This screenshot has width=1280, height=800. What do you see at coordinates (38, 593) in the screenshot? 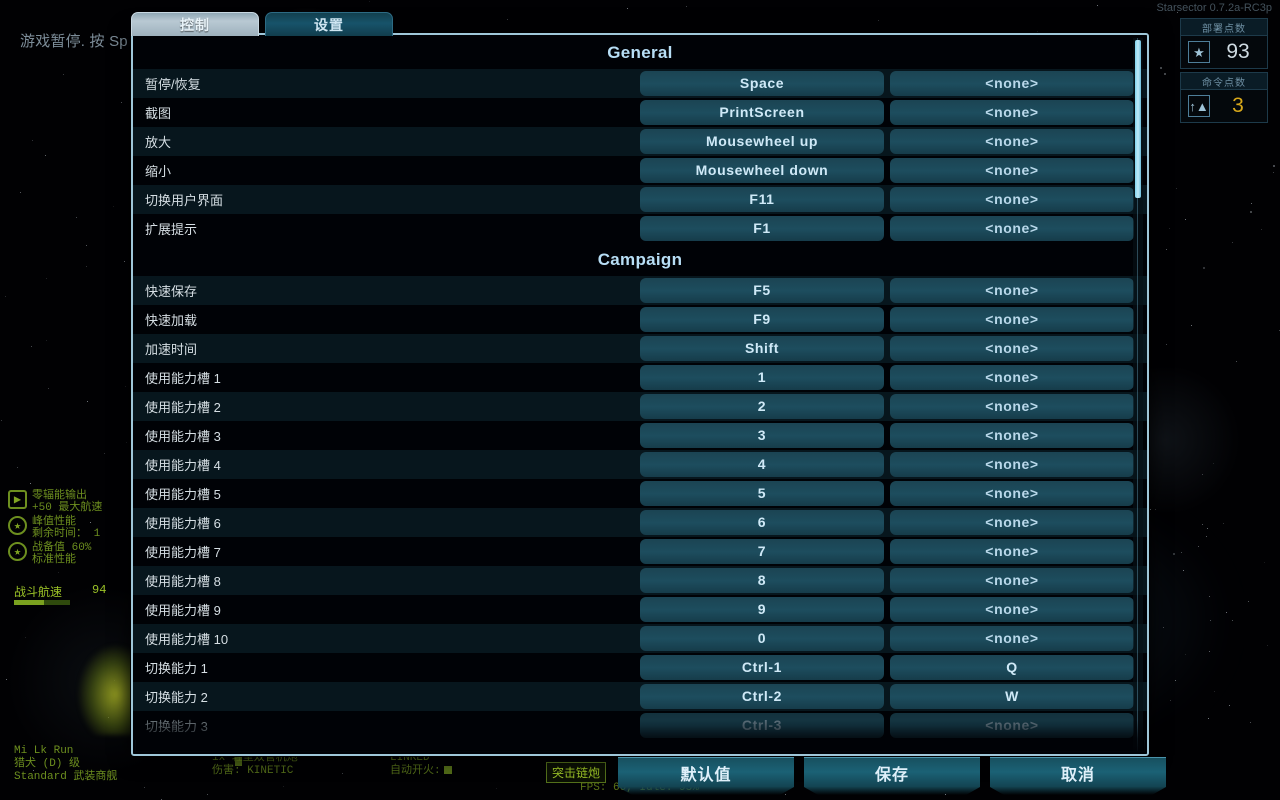
I see `combat-speed-label: 战斗航速` at bounding box center [38, 593].